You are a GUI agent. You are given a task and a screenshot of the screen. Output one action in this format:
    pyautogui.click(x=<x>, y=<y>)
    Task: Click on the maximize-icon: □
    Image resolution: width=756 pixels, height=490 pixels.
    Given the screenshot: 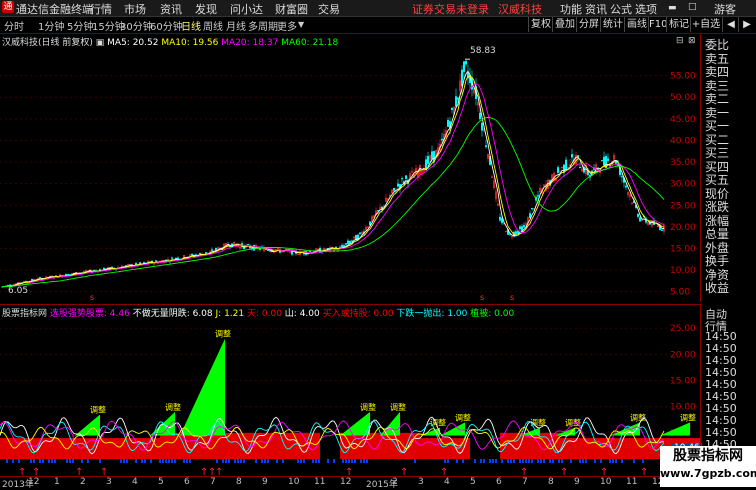 What is the action you would take?
    pyautogui.click(x=692, y=7)
    